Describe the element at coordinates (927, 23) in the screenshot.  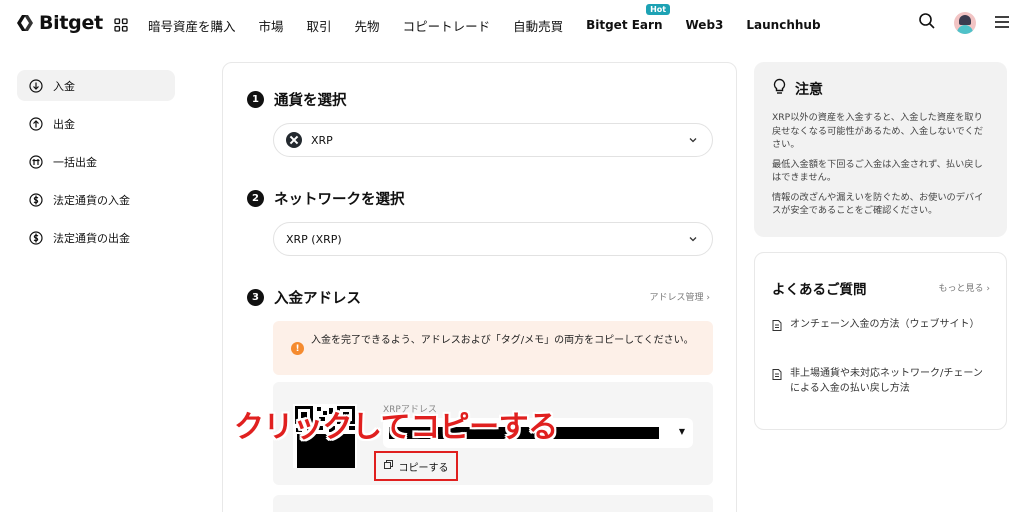
I see `search-icon` at that location.